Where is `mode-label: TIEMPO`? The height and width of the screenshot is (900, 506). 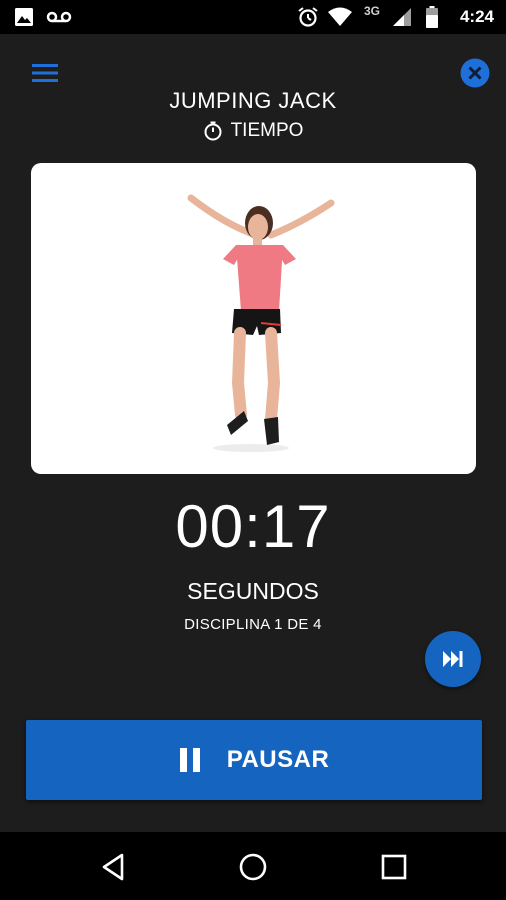 mode-label: TIEMPO is located at coordinates (267, 130).